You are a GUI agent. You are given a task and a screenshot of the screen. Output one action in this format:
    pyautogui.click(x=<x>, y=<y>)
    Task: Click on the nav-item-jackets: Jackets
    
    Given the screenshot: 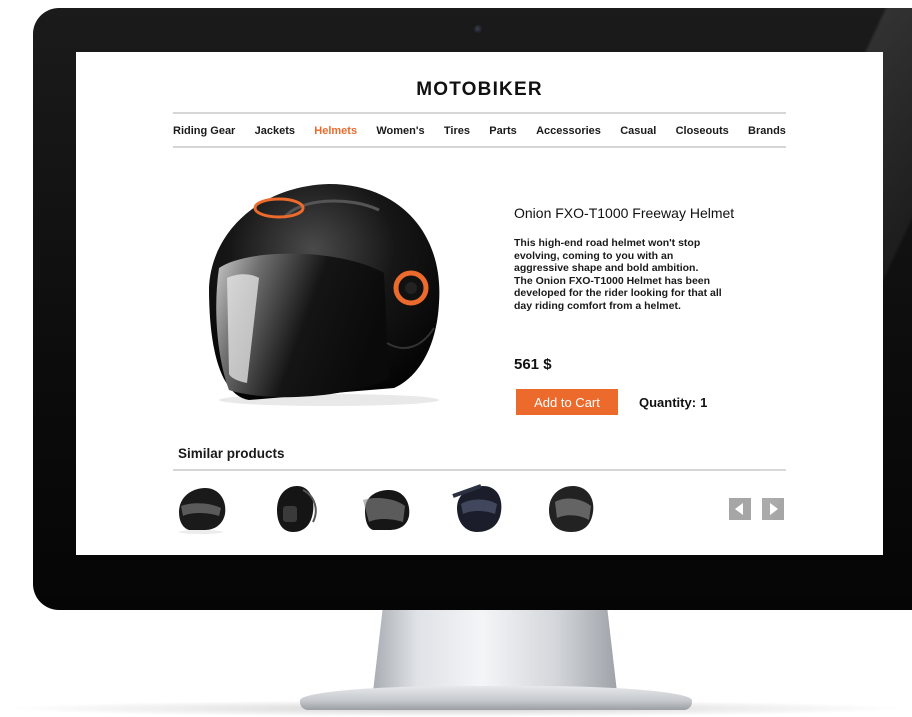 What is the action you would take?
    pyautogui.click(x=275, y=131)
    